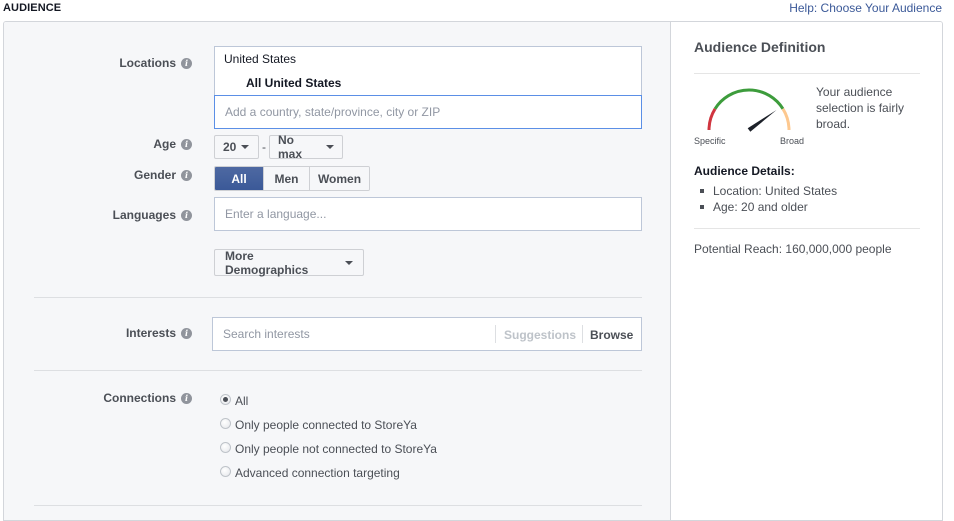 This screenshot has width=954, height=521. I want to click on languages-label: Languages i, so click(152, 215).